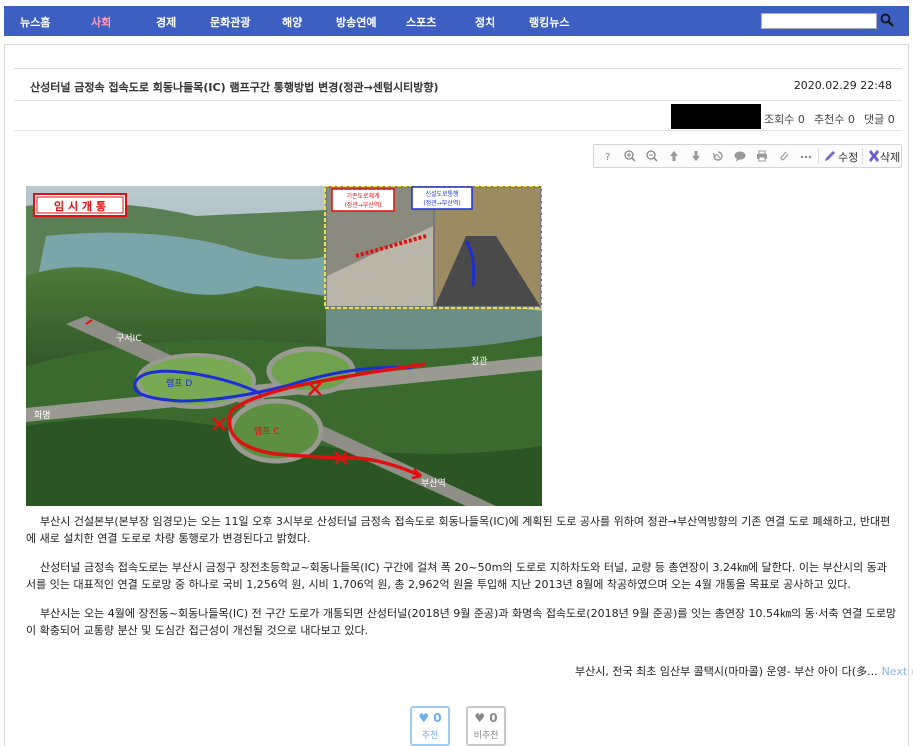 Image resolution: width=913 pixels, height=746 pixels. Describe the element at coordinates (834, 119) in the screenshot. I see `recommend-count: 추천수 0` at that location.